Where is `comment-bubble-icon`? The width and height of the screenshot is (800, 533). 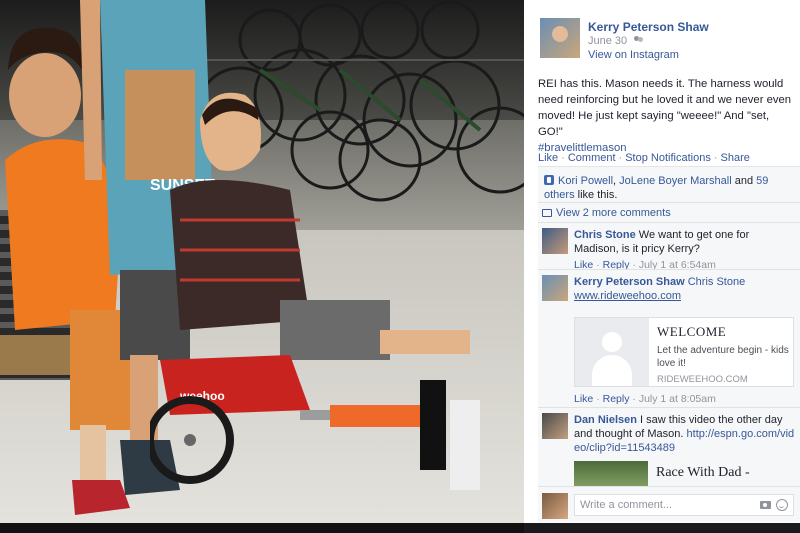
comment-bubble-icon is located at coordinates (547, 213).